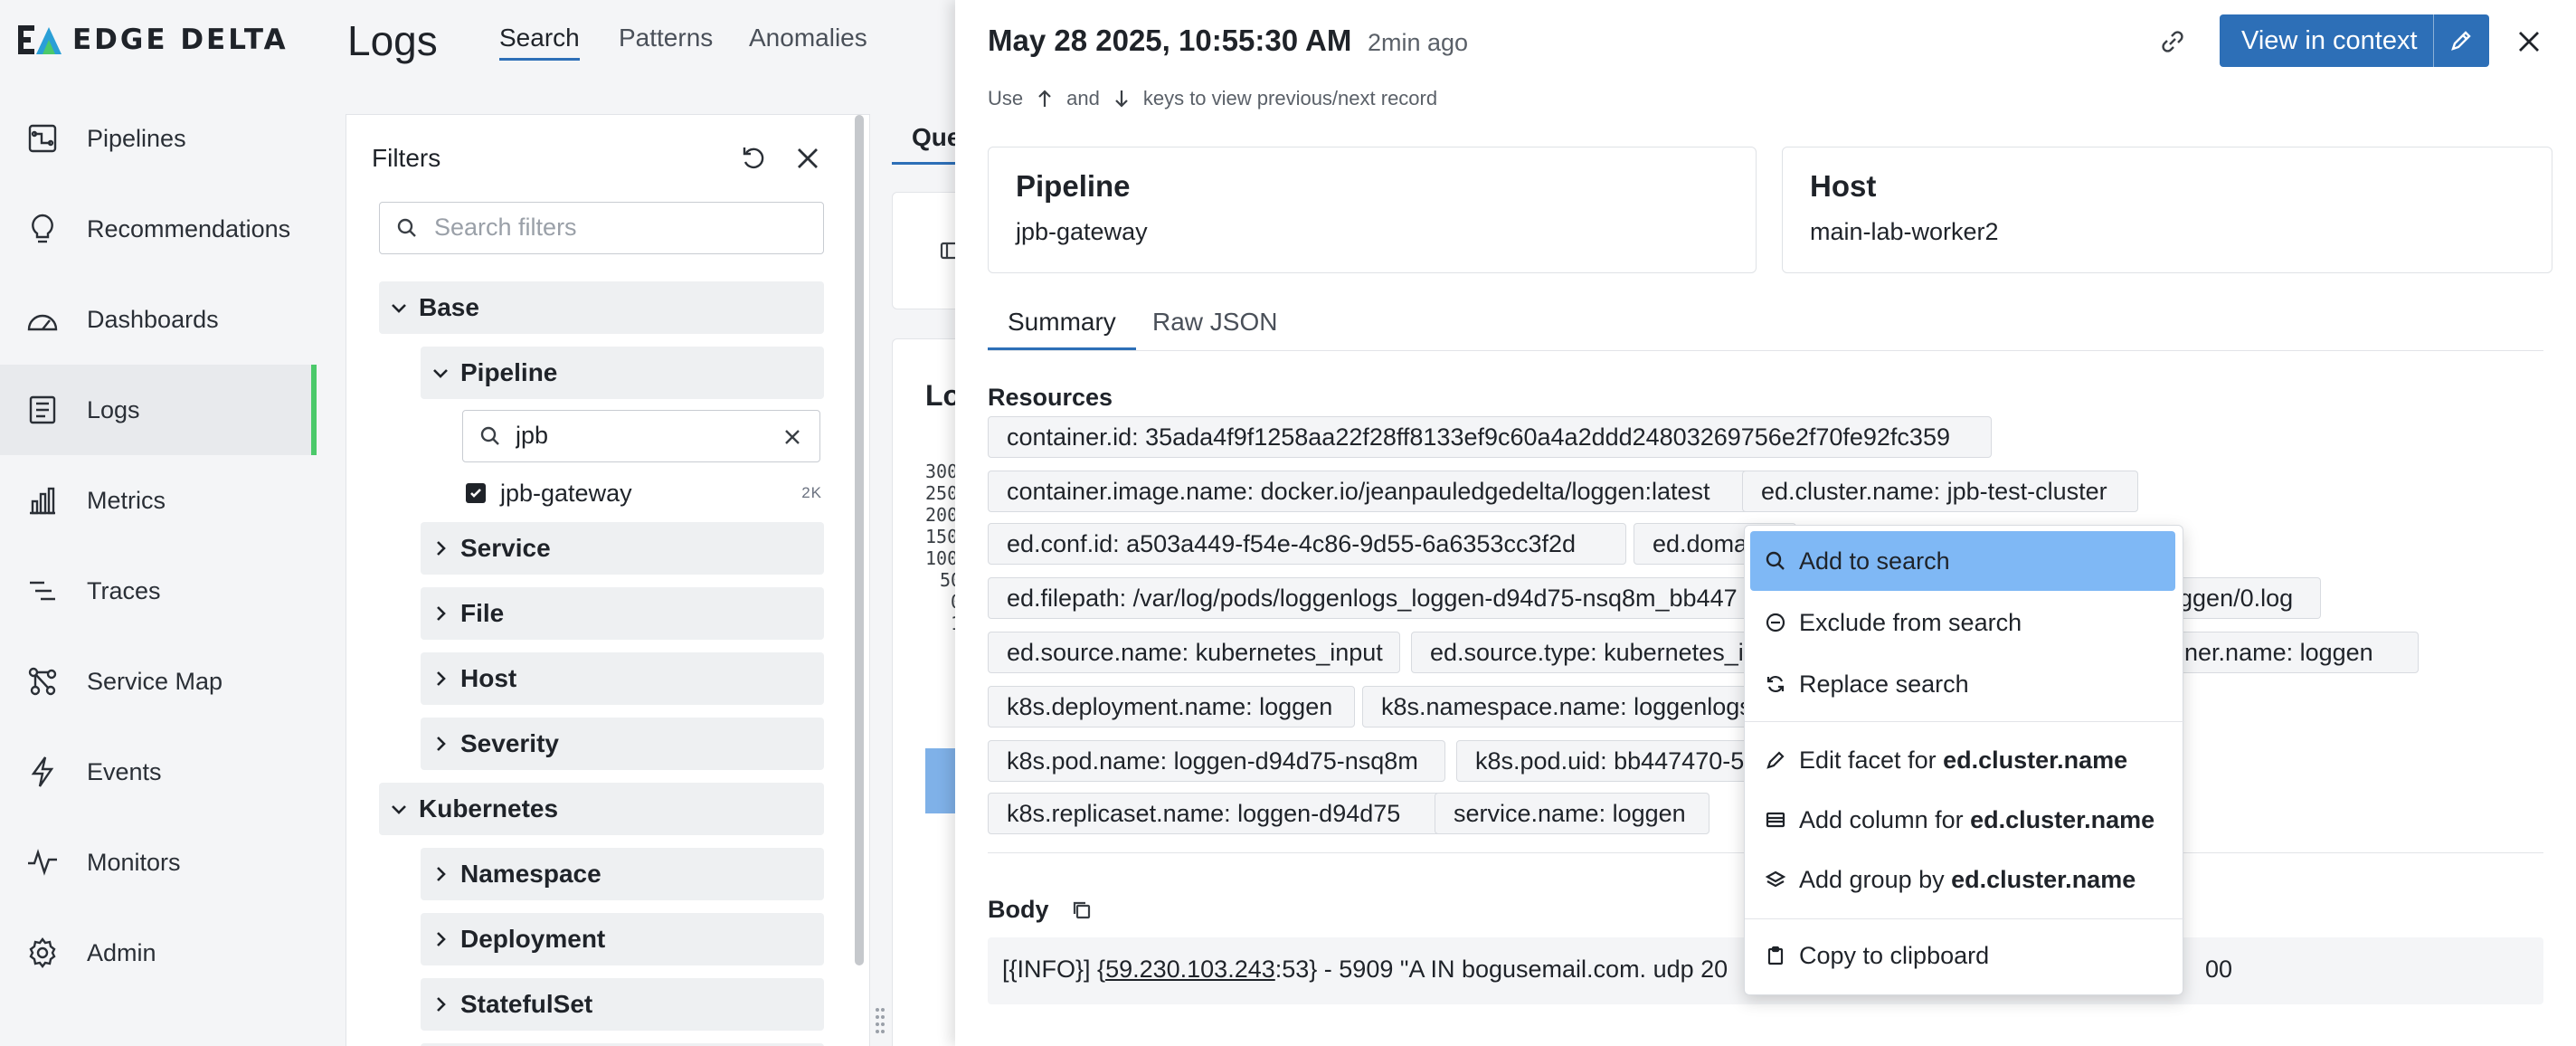 The image size is (2576, 1046). Describe the element at coordinates (488, 678) in the screenshot. I see `filter-group-label: Host` at that location.